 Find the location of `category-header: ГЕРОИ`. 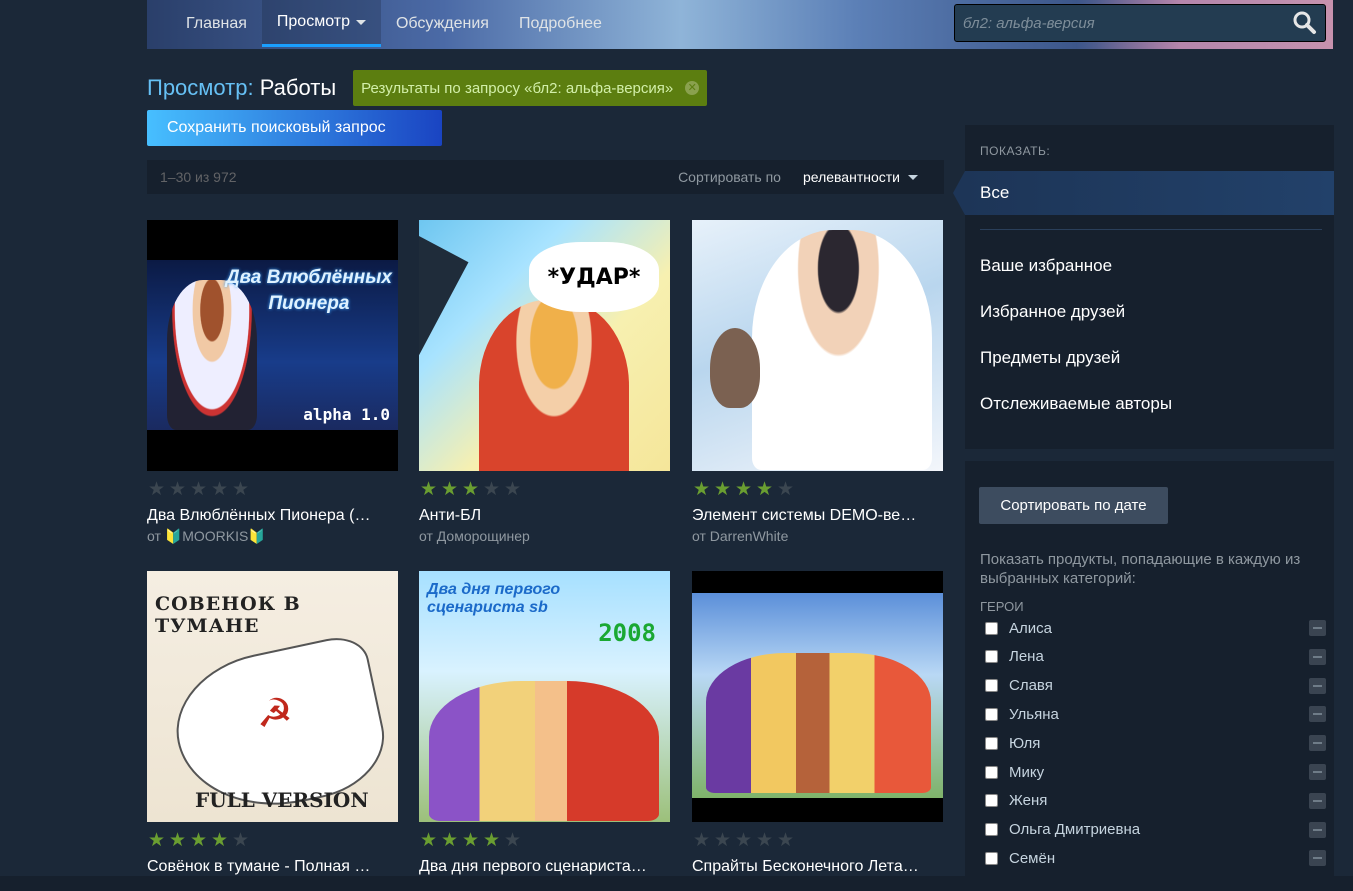

category-header: ГЕРОИ is located at coordinates (1002, 606).